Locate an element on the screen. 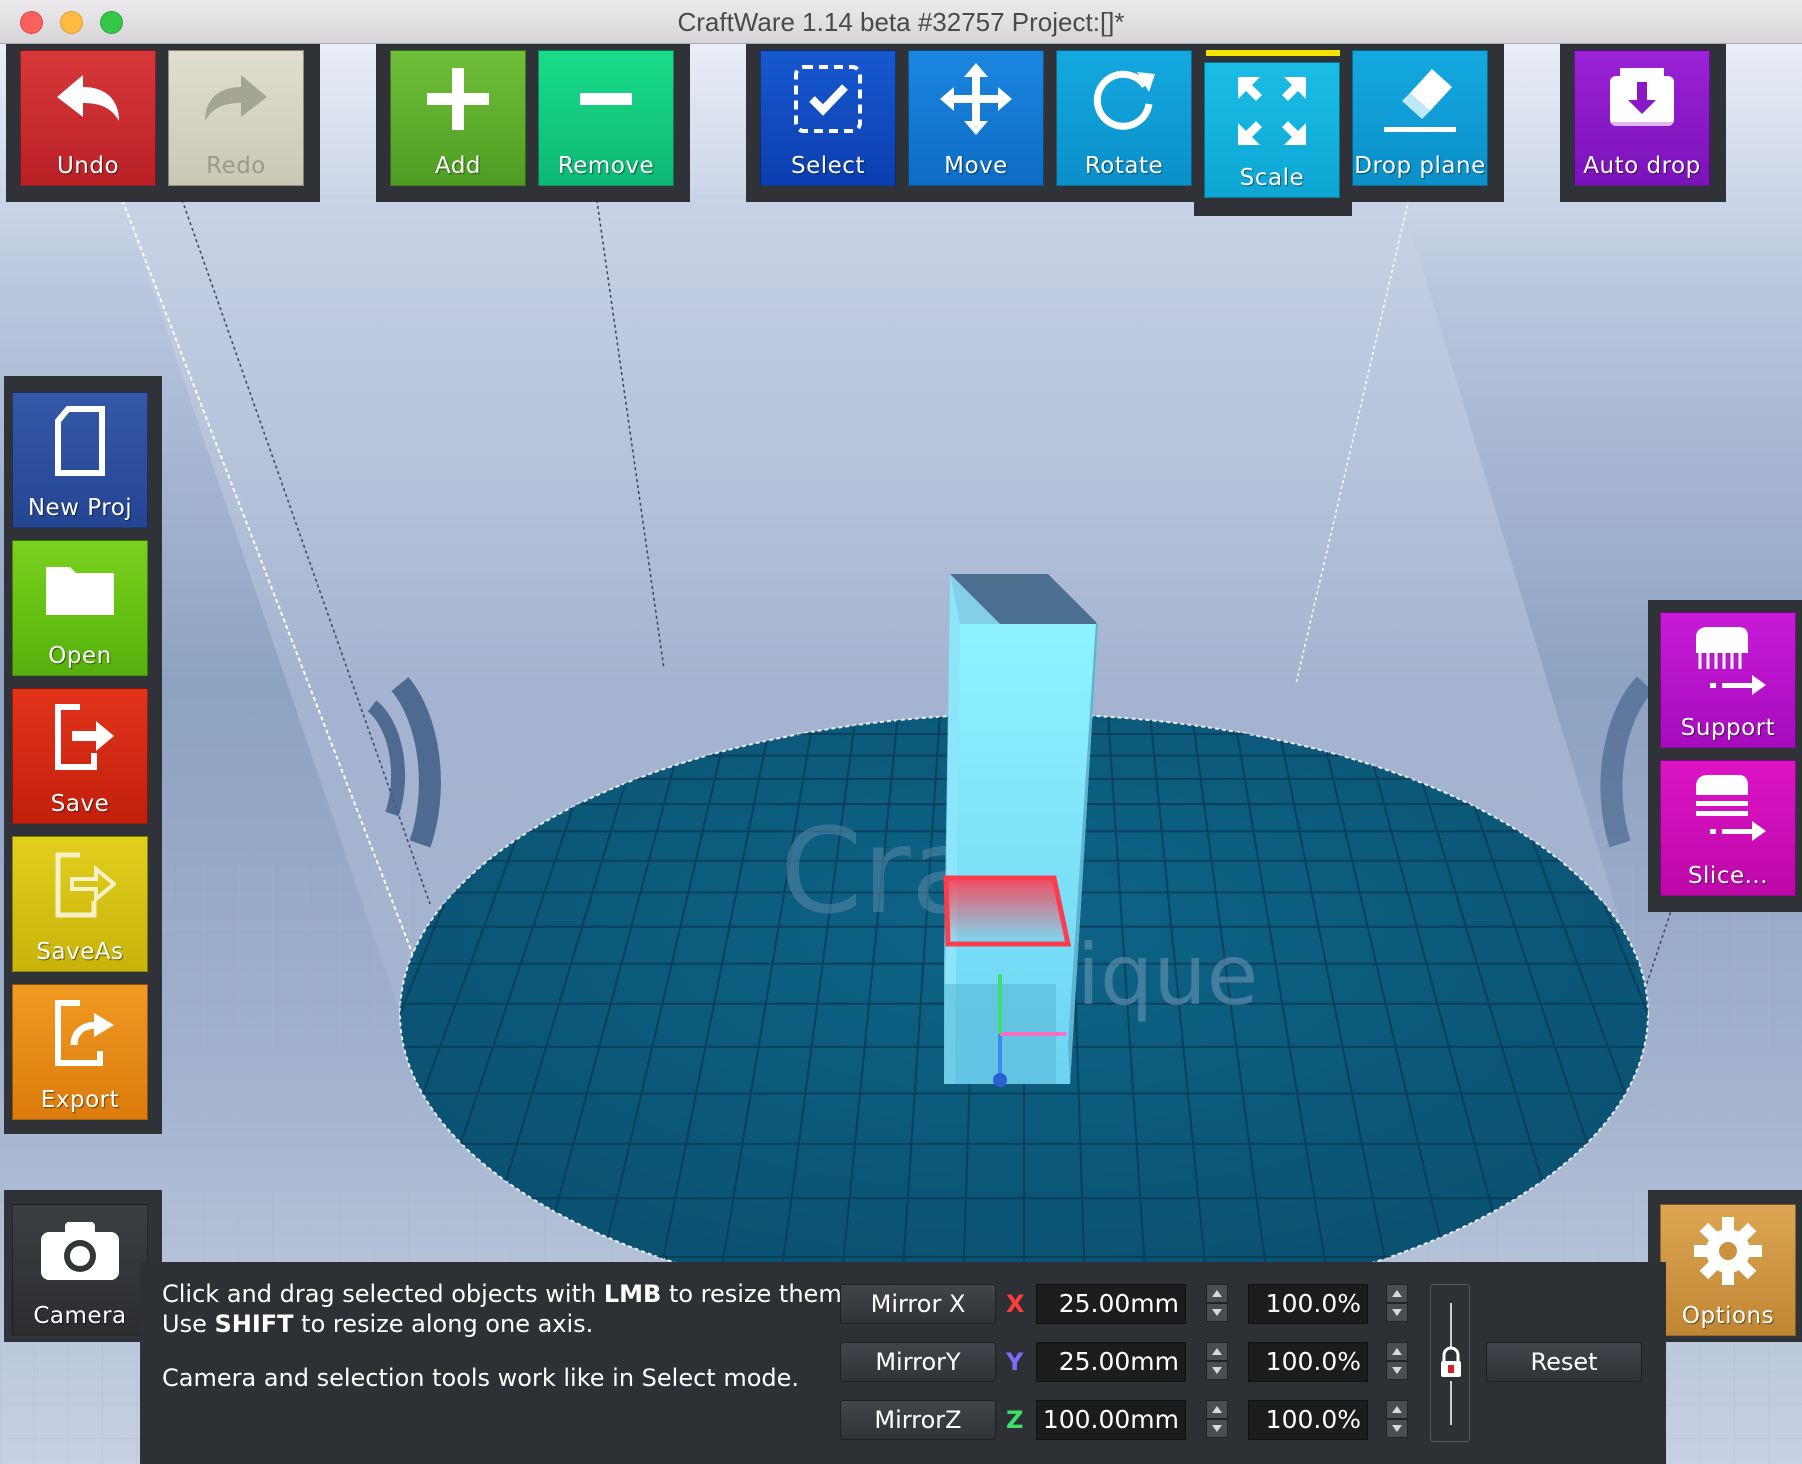 Image resolution: width=1802 pixels, height=1464 pixels. y-axis-label: Y is located at coordinates (1015, 1362).